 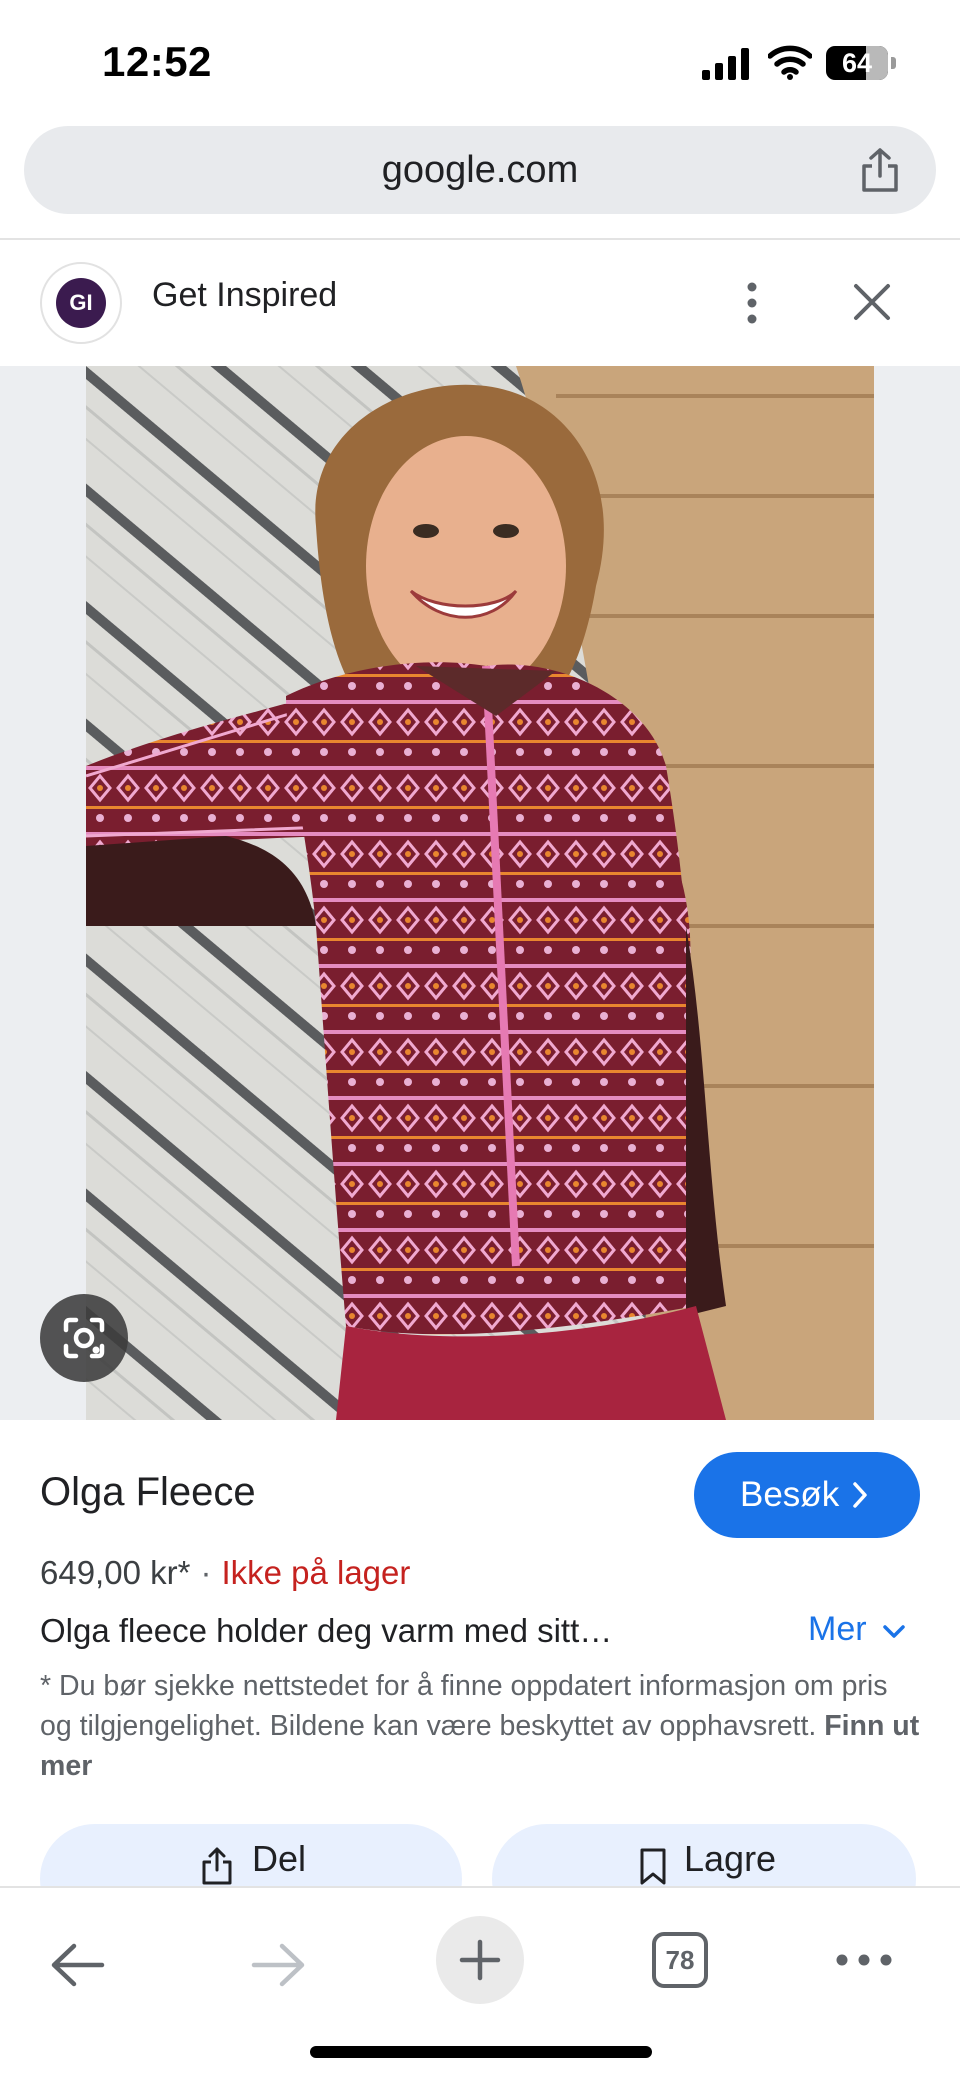 I want to click on lens-icon, so click(x=84, y=1338).